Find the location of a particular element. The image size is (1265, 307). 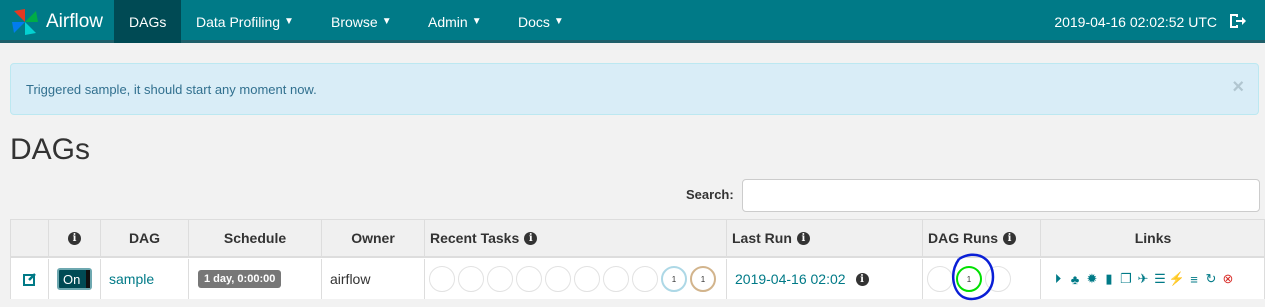

header-owner-label: Owner is located at coordinates (373, 238).